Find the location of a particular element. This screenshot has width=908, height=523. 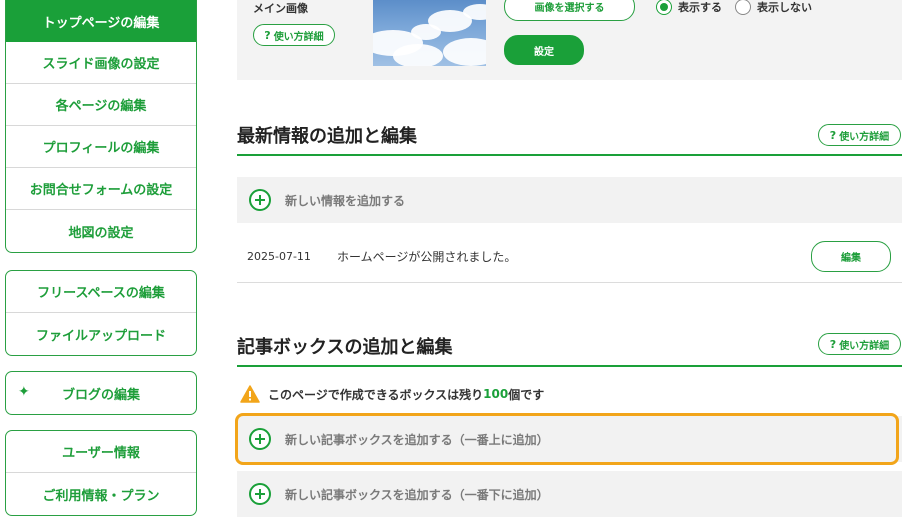

sidebar-group-account: ユーザー情報 ご利用情報・プラン is located at coordinates (101, 473).